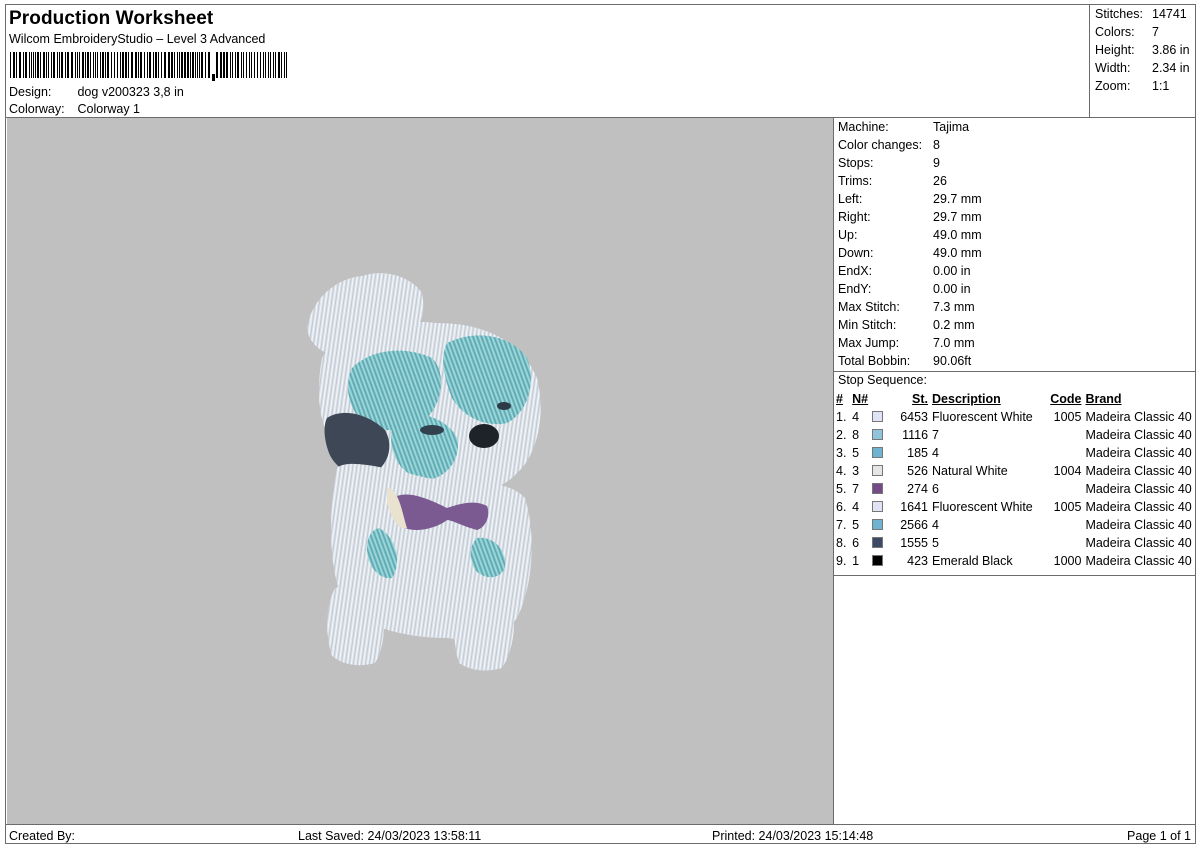 Image resolution: width=1200 pixels, height=848 pixels. Describe the element at coordinates (1015, 543) in the screenshot. I see `stop-sequence-row: 8. 6 1555 5 Madeira Classic 40` at that location.